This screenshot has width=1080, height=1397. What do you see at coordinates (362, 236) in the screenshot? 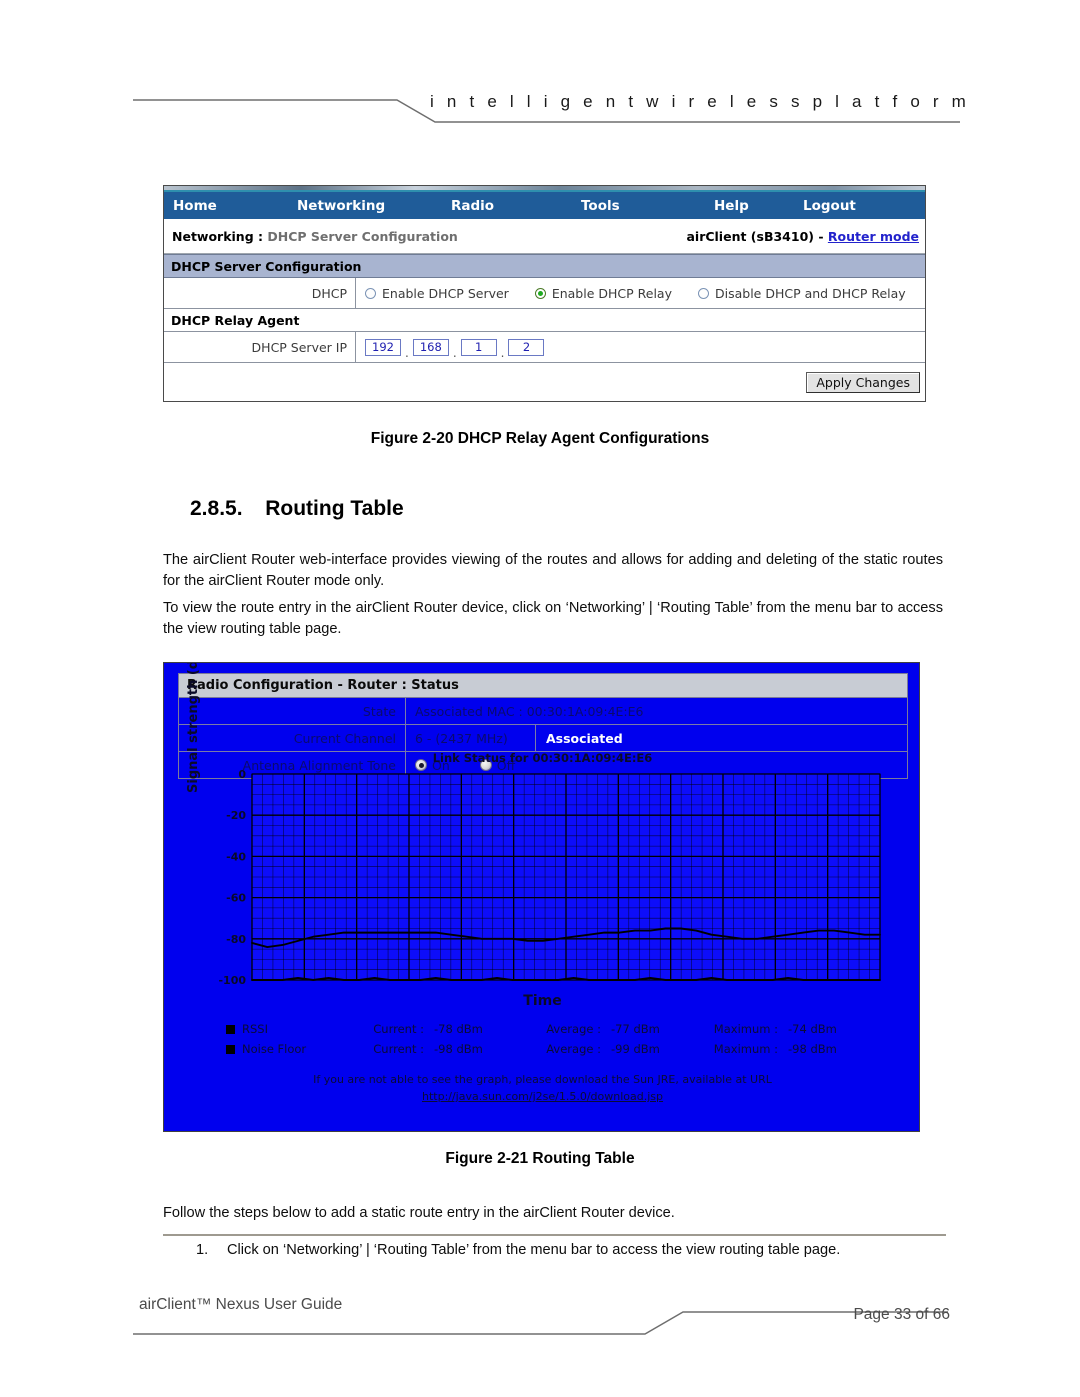
I see `breadcrumb-page: DHCP Server Configuration` at bounding box center [362, 236].